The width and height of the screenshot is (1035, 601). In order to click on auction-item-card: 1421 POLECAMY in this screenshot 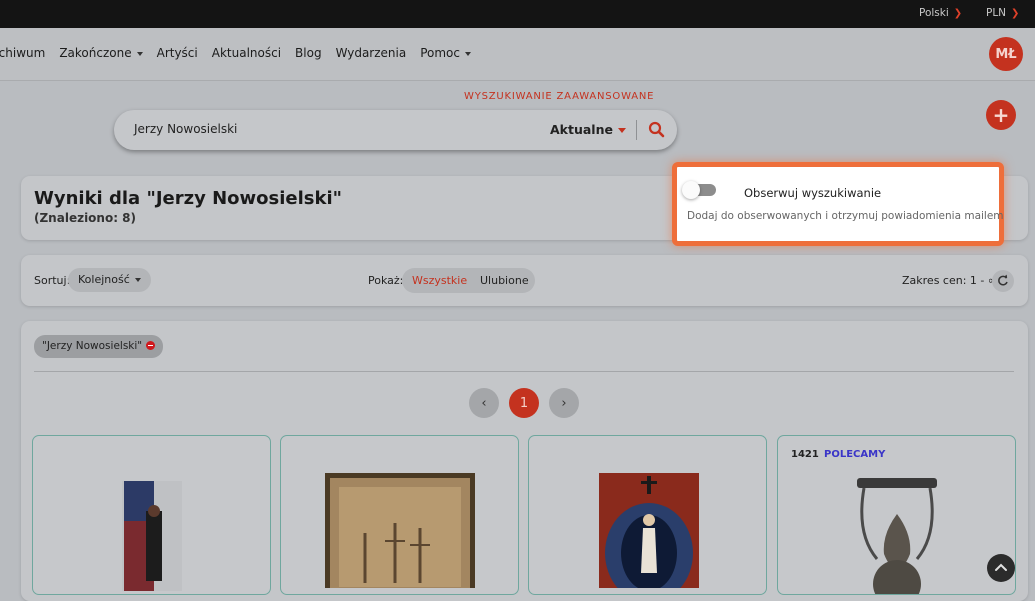, I will do `click(896, 515)`.